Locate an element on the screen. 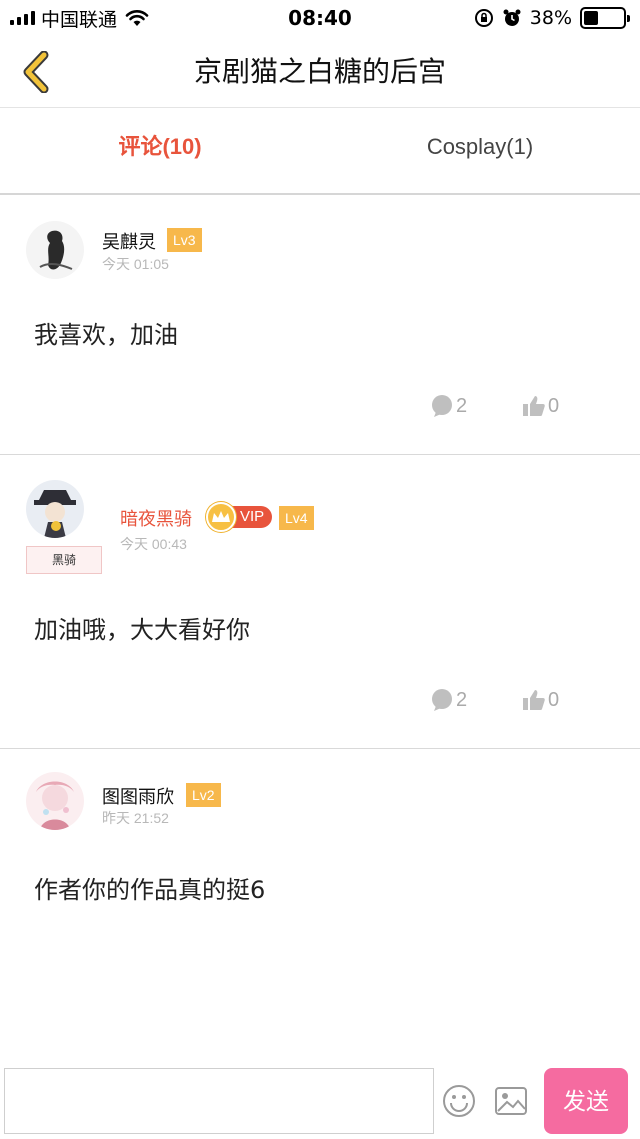 The width and height of the screenshot is (640, 1139). page-title: 京剧猫之白糖的后宫 is located at coordinates (319, 71).